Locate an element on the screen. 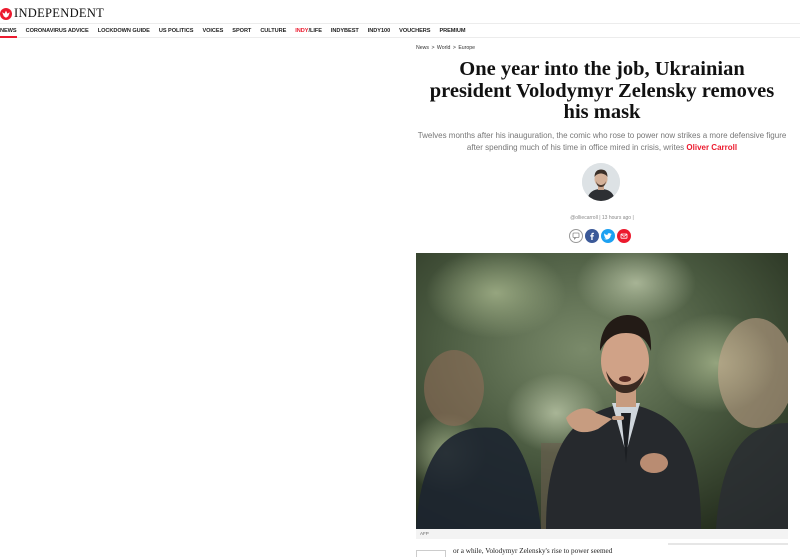 Image resolution: width=800 pixels, height=557 pixels. breadcrumb: News > World > Europe is located at coordinates (446, 48).